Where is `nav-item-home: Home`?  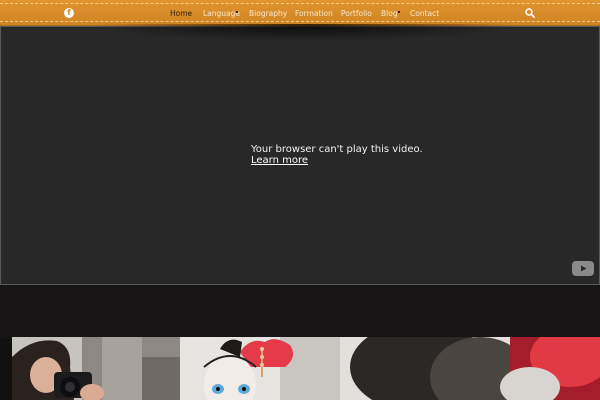
nav-item-home: Home is located at coordinates (181, 13).